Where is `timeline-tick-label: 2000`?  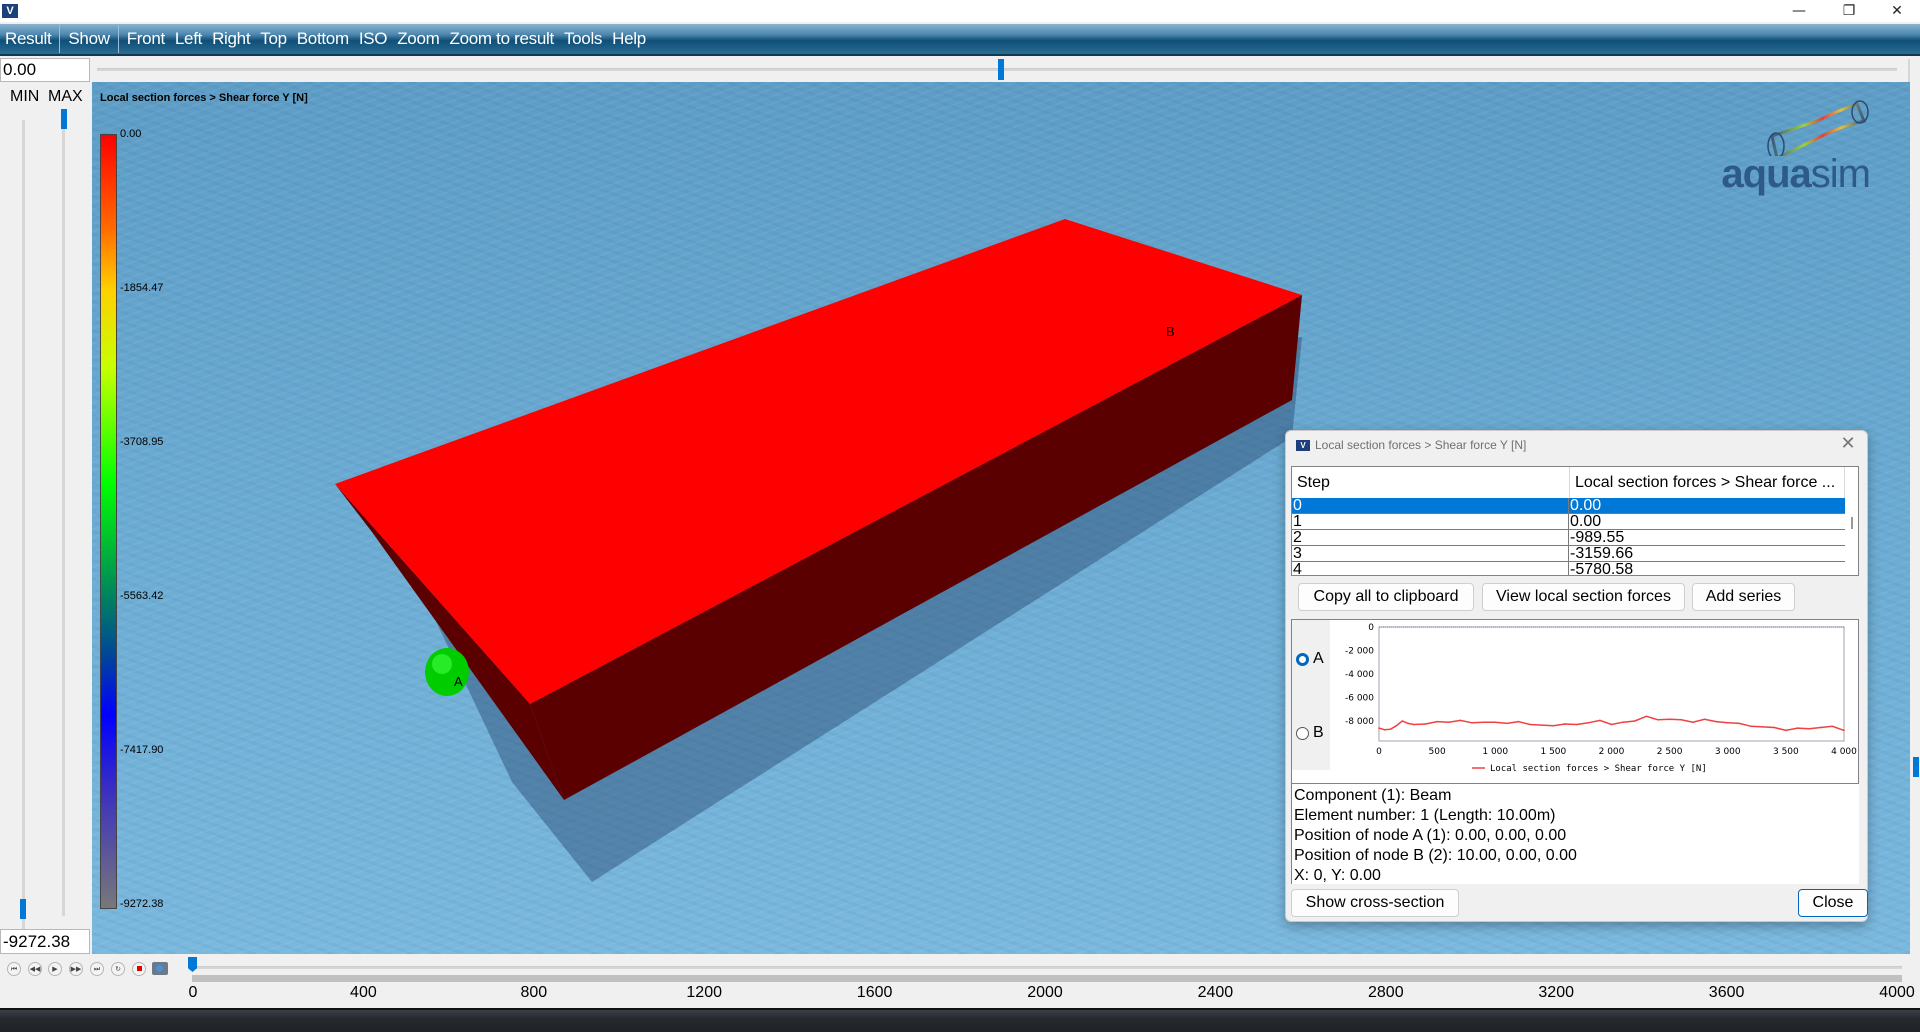 timeline-tick-label: 2000 is located at coordinates (1045, 992).